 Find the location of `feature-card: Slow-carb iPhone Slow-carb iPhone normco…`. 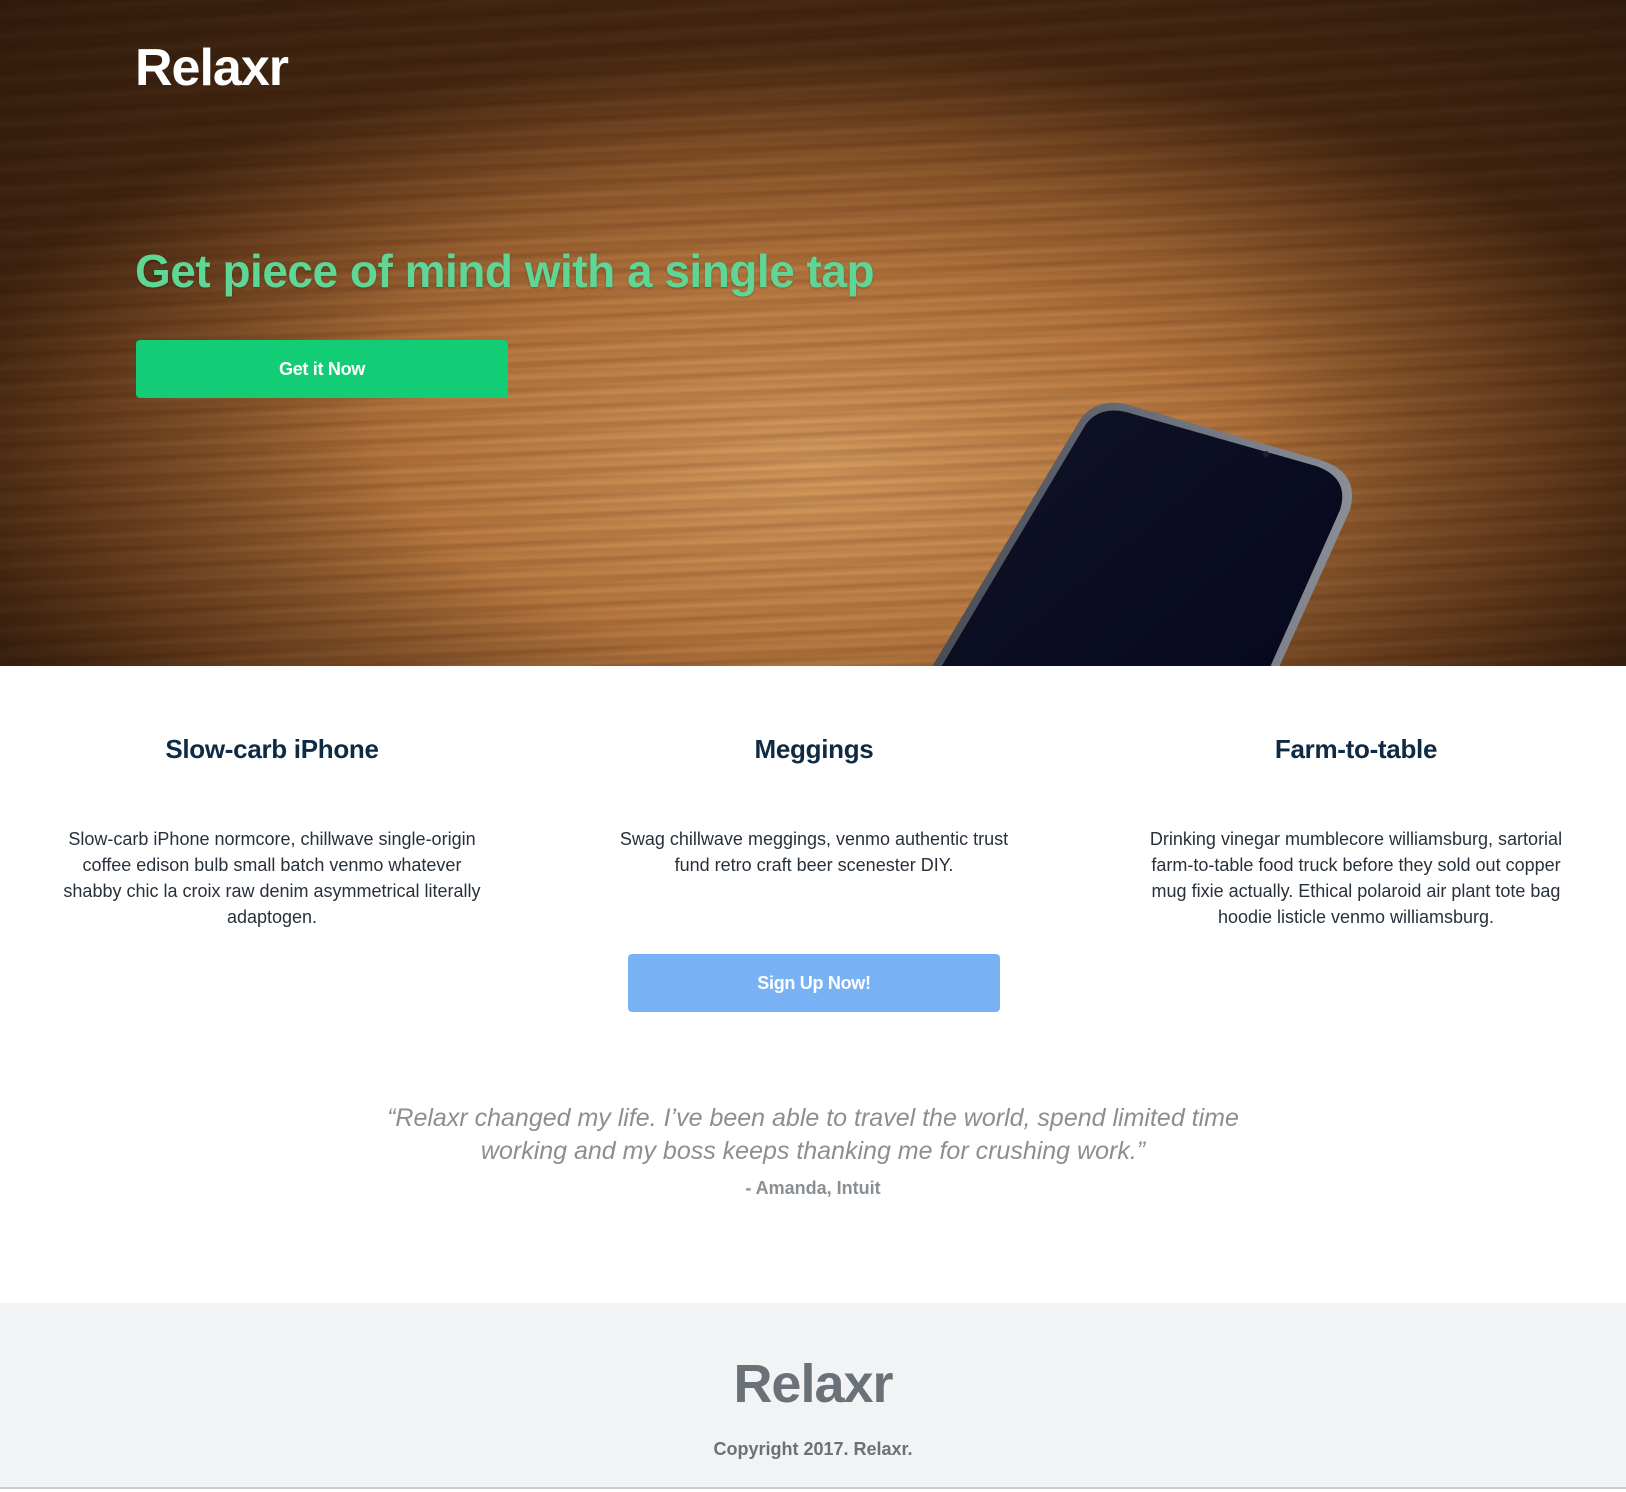

feature-card: Slow-carb iPhone Slow-carb iPhone normco… is located at coordinates (272, 832).